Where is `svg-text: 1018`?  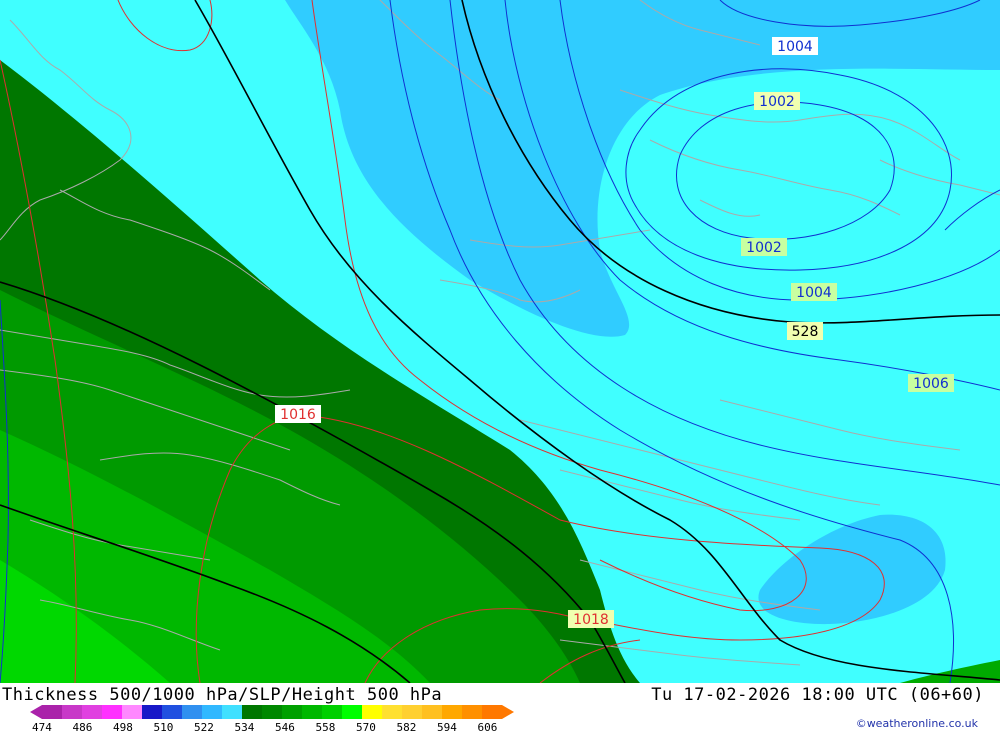 svg-text: 1018 is located at coordinates (591, 620).